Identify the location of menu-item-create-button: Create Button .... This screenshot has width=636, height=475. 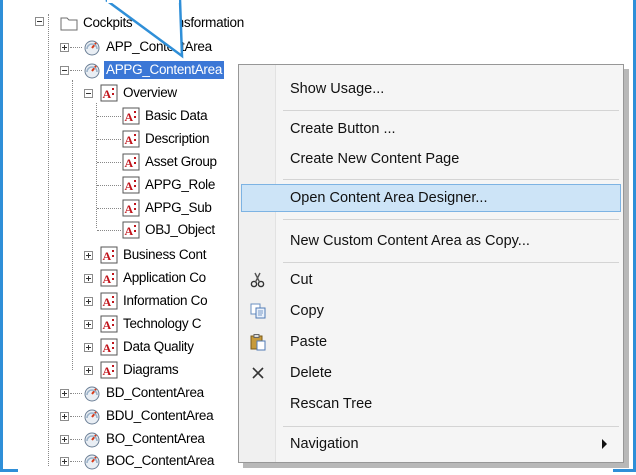
(431, 129).